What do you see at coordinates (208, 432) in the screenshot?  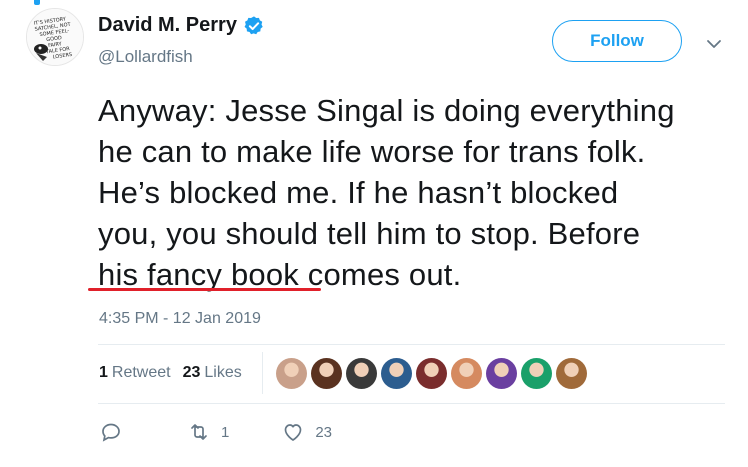 I see `retweet-button: 1` at bounding box center [208, 432].